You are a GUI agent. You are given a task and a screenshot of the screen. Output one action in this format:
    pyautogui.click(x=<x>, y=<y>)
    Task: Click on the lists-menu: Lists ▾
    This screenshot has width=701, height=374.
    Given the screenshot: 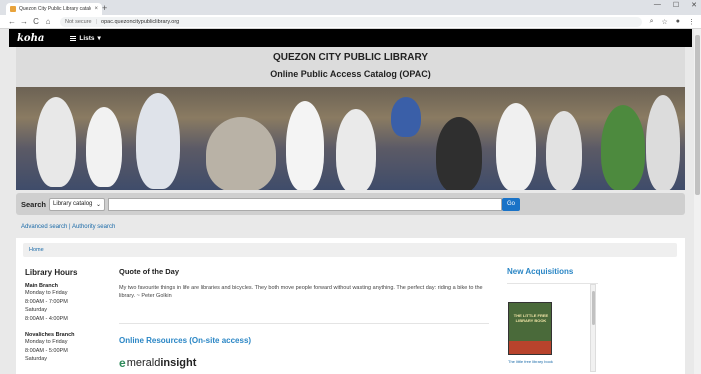 What is the action you would take?
    pyautogui.click(x=85, y=38)
    